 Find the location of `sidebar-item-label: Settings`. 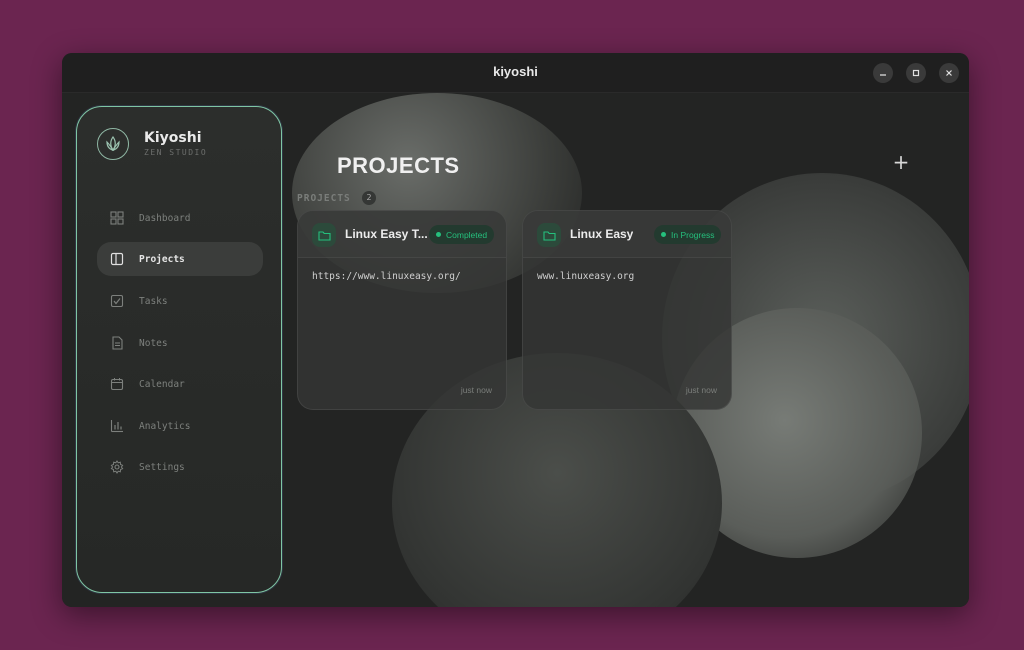

sidebar-item-label: Settings is located at coordinates (162, 467).